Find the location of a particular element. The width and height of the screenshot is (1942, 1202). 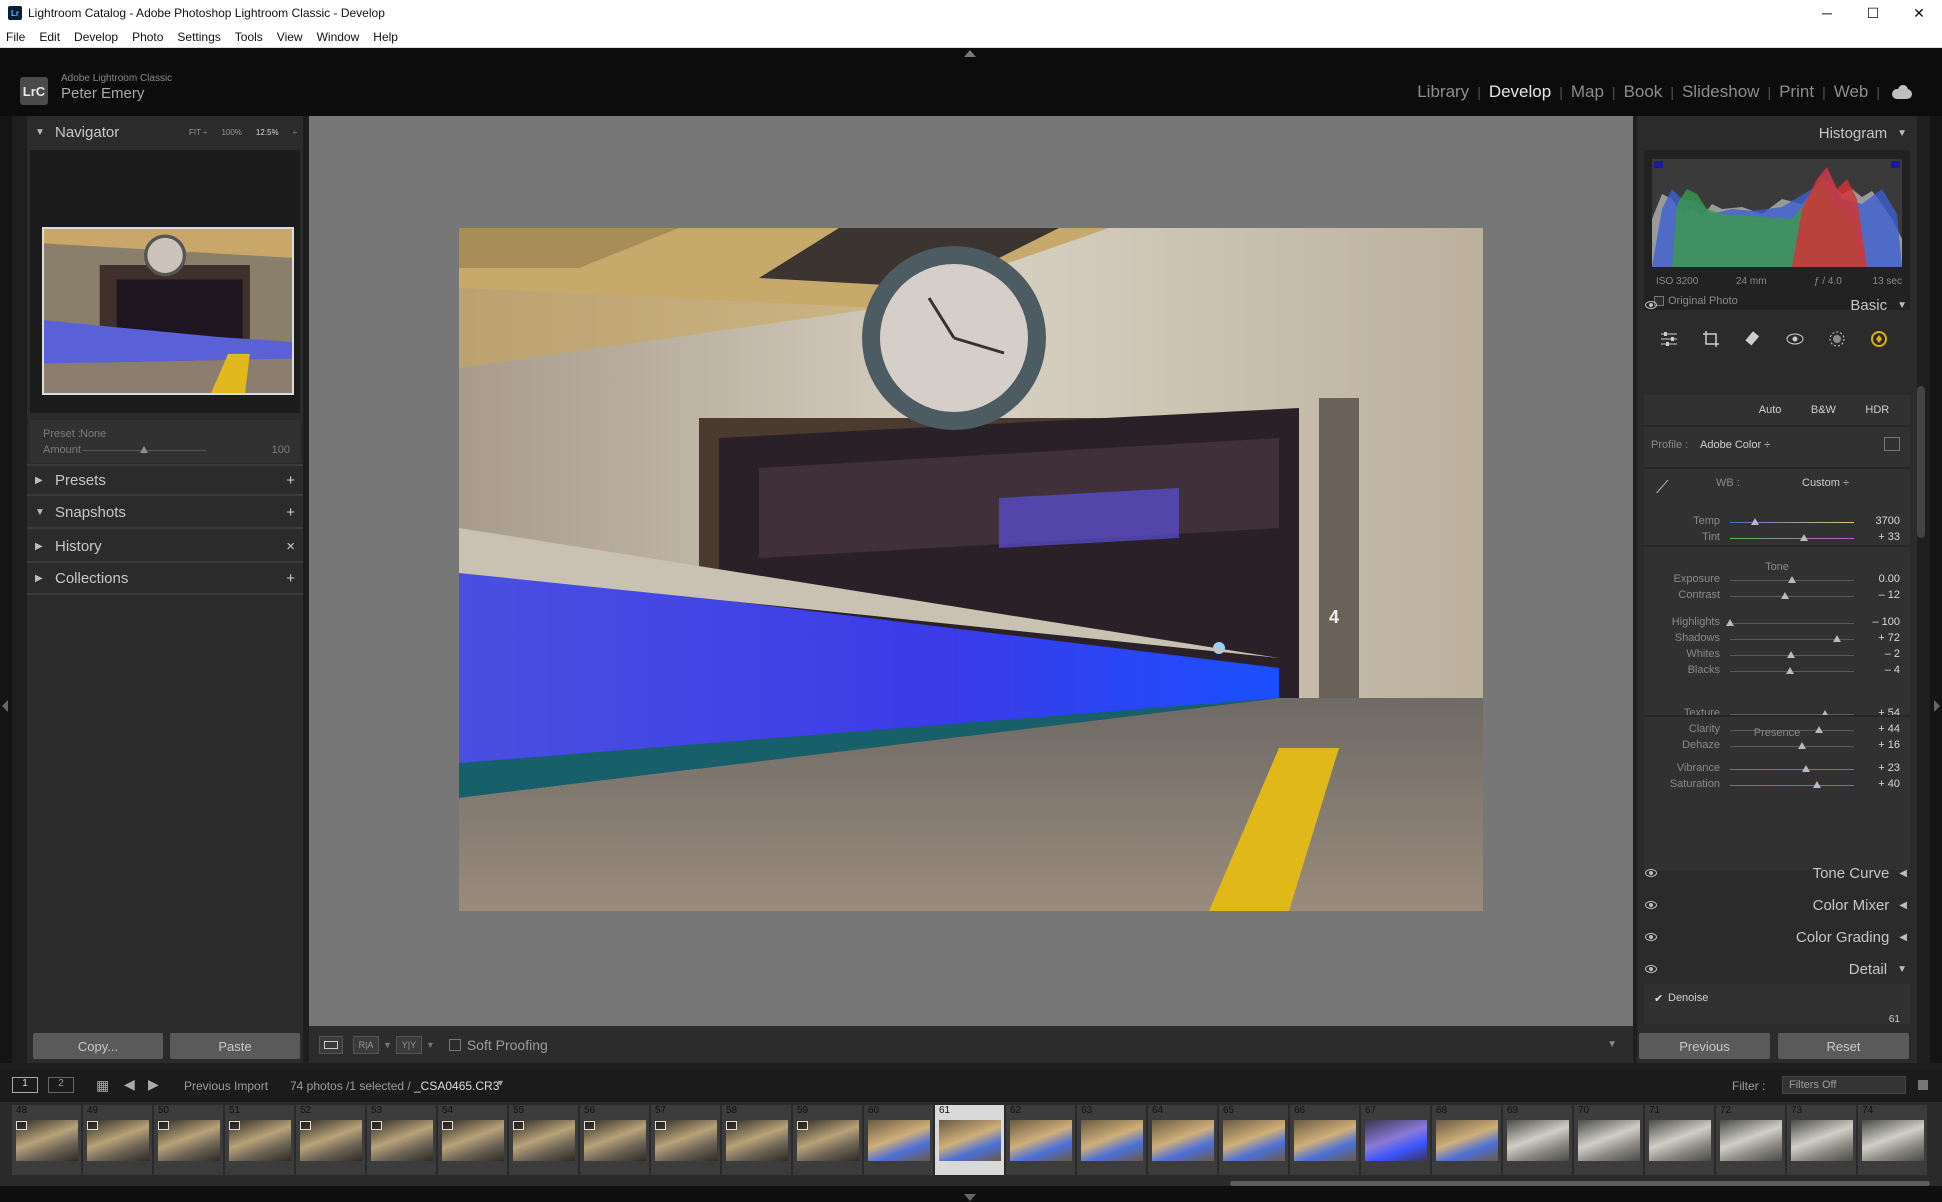

presets-header: ▶ Presets + is located at coordinates (165, 480).